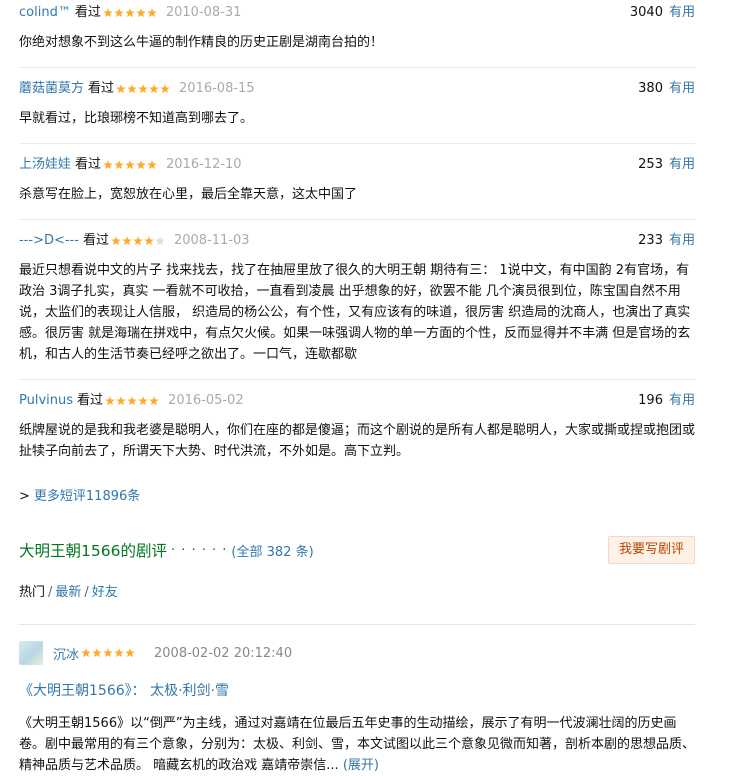 Image resolution: width=738 pixels, height=776 pixels. What do you see at coordinates (357, 89) in the screenshot?
I see `comment-header: 蘑菇菌莫方 看过 2016-08-15 380 有用` at bounding box center [357, 89].